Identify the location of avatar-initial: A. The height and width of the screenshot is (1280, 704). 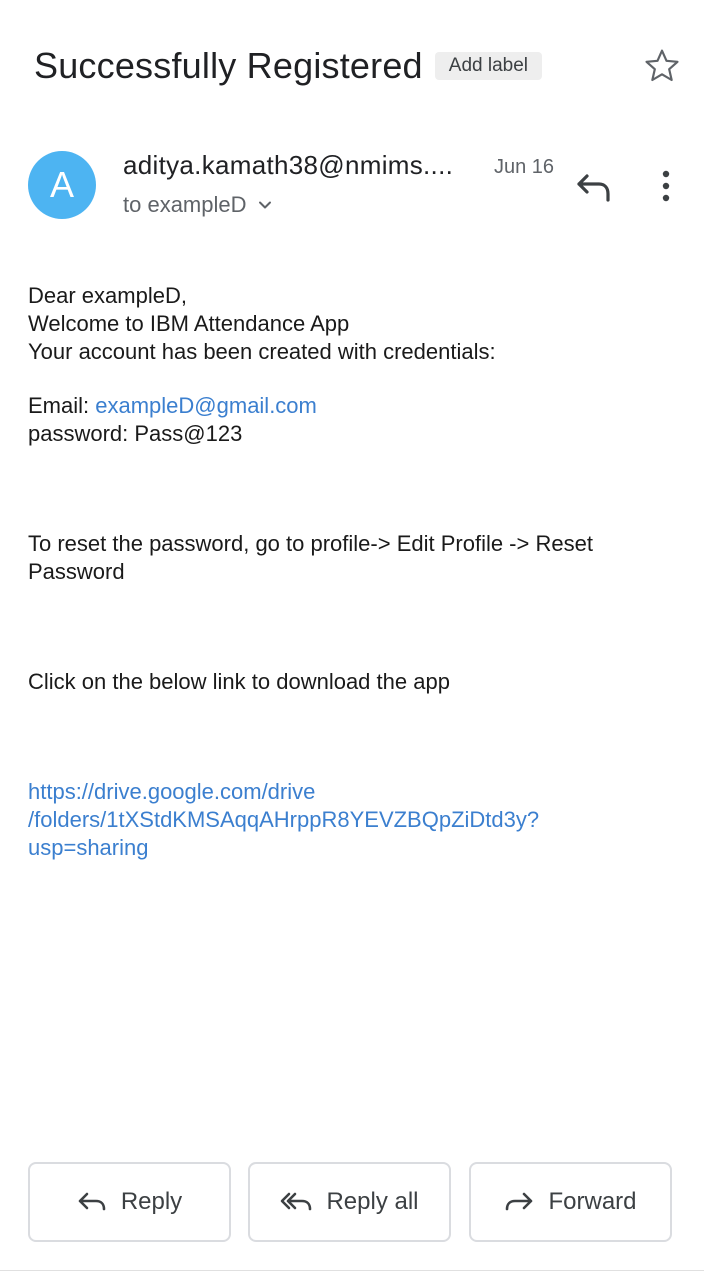
(61, 184).